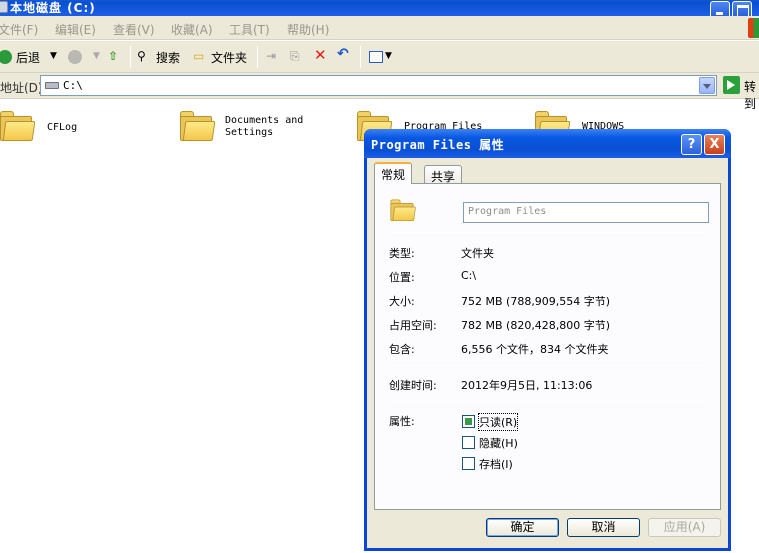  I want to click on hidden-checkbox-label: 隐藏(H), so click(498, 443).